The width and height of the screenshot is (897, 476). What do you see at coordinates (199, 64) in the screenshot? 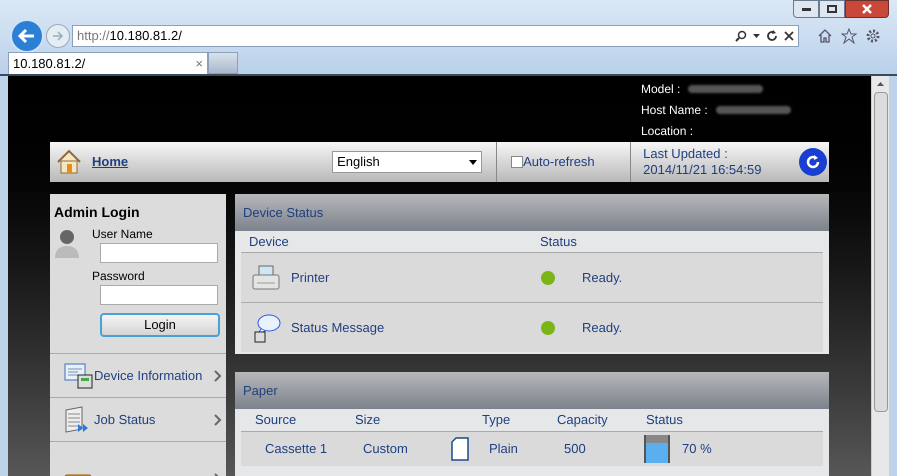
I see `tab-close-icon: ×` at bounding box center [199, 64].